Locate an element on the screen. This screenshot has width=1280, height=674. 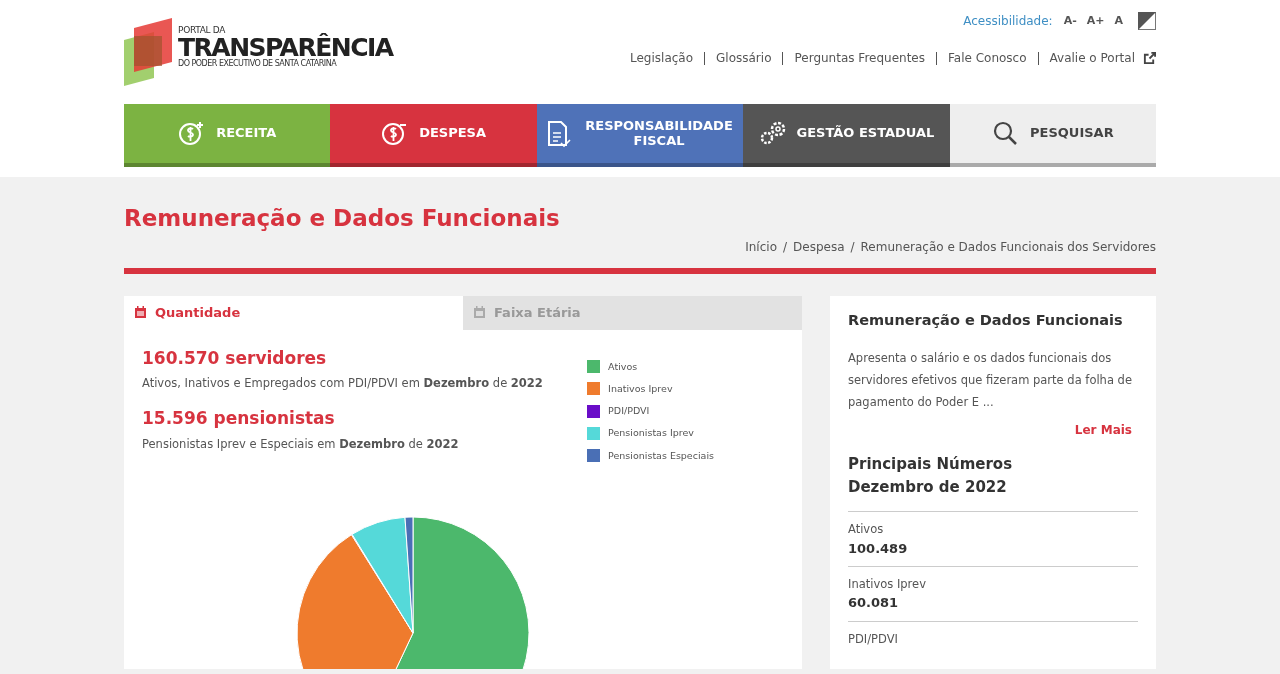
font-size-button: A is located at coordinates (1118, 21).